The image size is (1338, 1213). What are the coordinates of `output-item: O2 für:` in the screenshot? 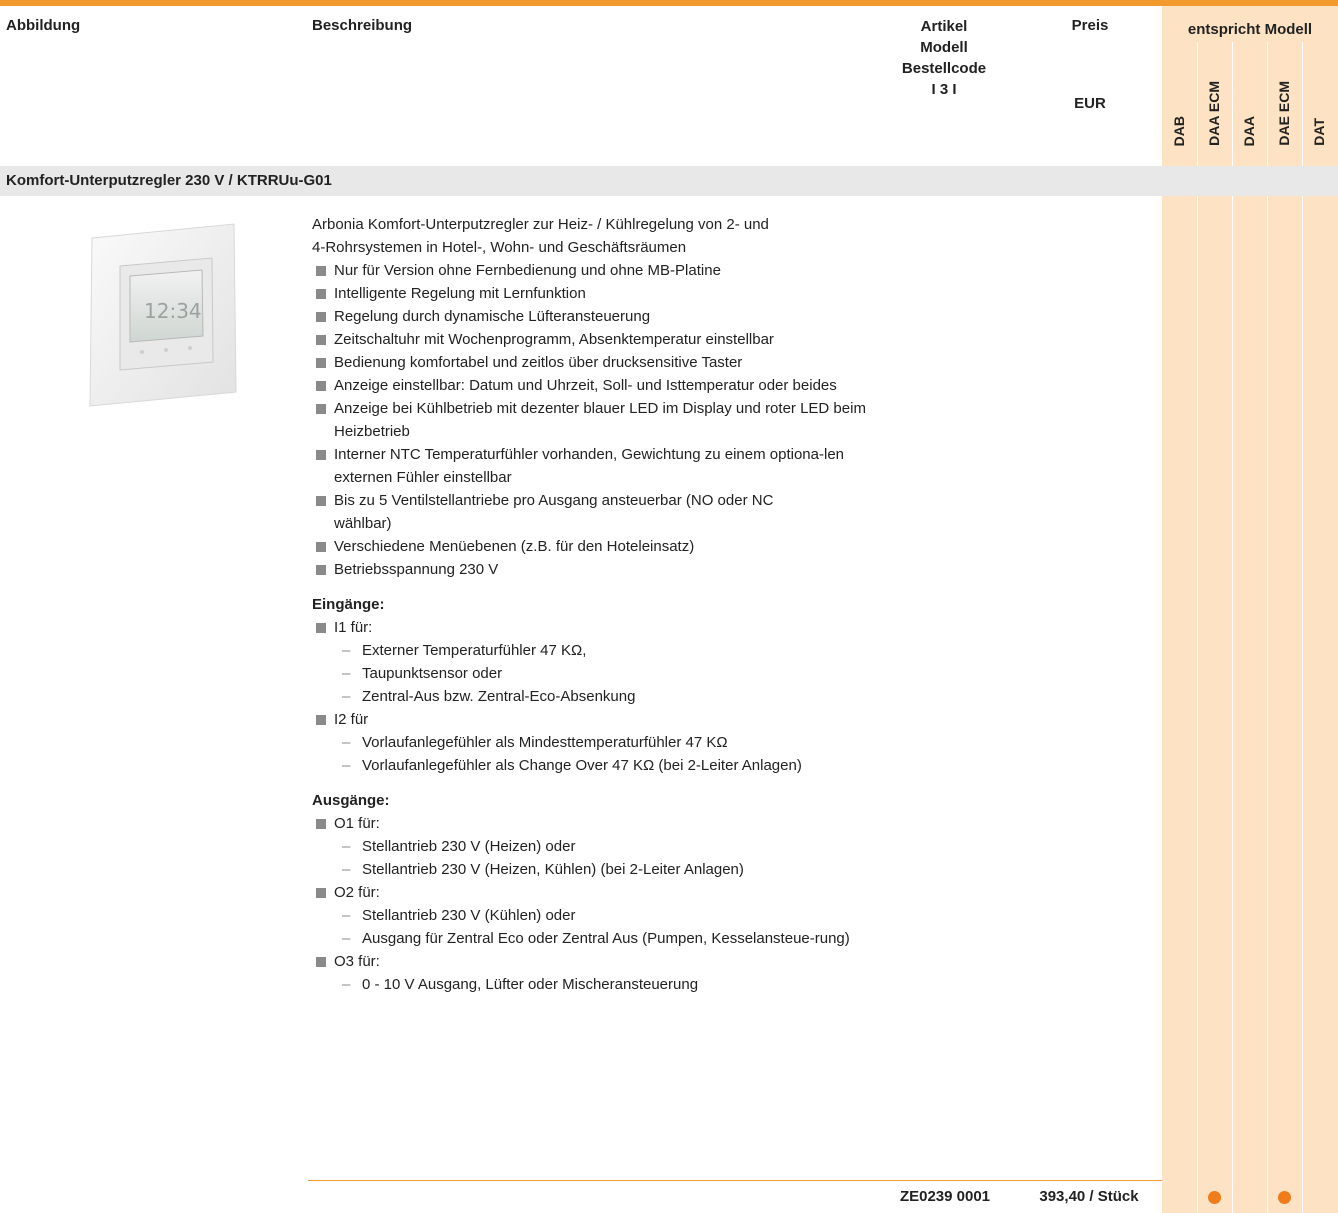 It's located at (597, 892).